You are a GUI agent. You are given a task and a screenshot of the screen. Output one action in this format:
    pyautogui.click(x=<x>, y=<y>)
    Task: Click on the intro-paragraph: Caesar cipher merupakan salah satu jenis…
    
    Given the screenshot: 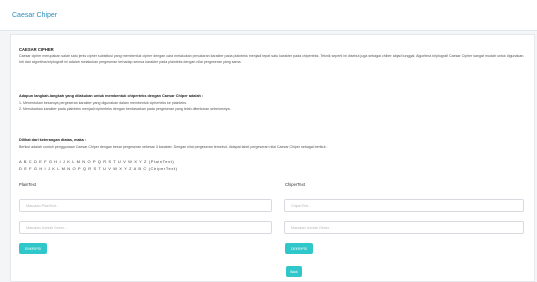 What is the action you would take?
    pyautogui.click(x=272, y=59)
    